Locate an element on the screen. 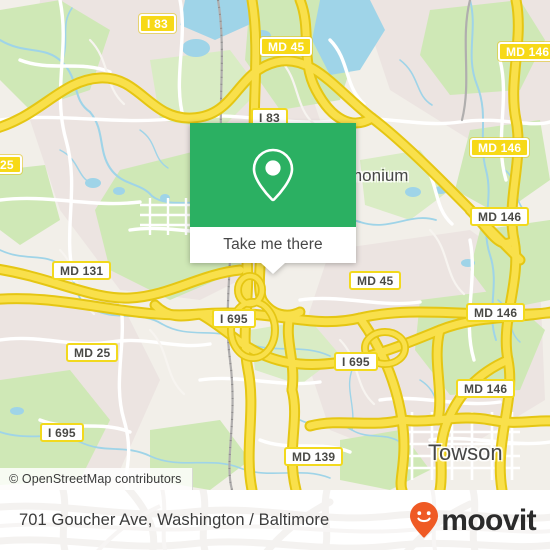 The height and width of the screenshot is (550, 550). shield-md45-top: MD 45 is located at coordinates (286, 46).